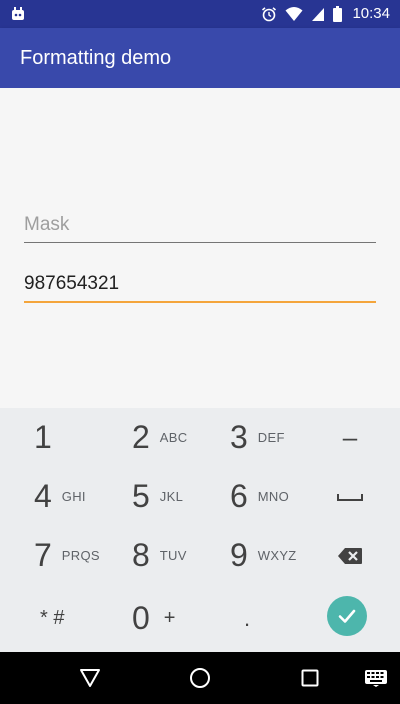  Describe the element at coordinates (239, 496) in the screenshot. I see `key-digit: 6` at that location.